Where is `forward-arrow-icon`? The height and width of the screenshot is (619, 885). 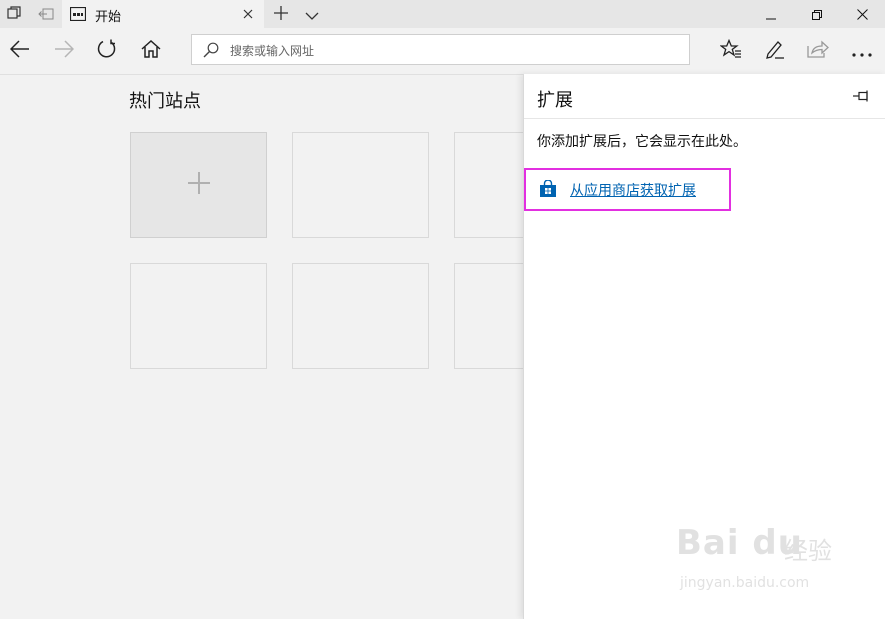
forward-arrow-icon is located at coordinates (64, 51).